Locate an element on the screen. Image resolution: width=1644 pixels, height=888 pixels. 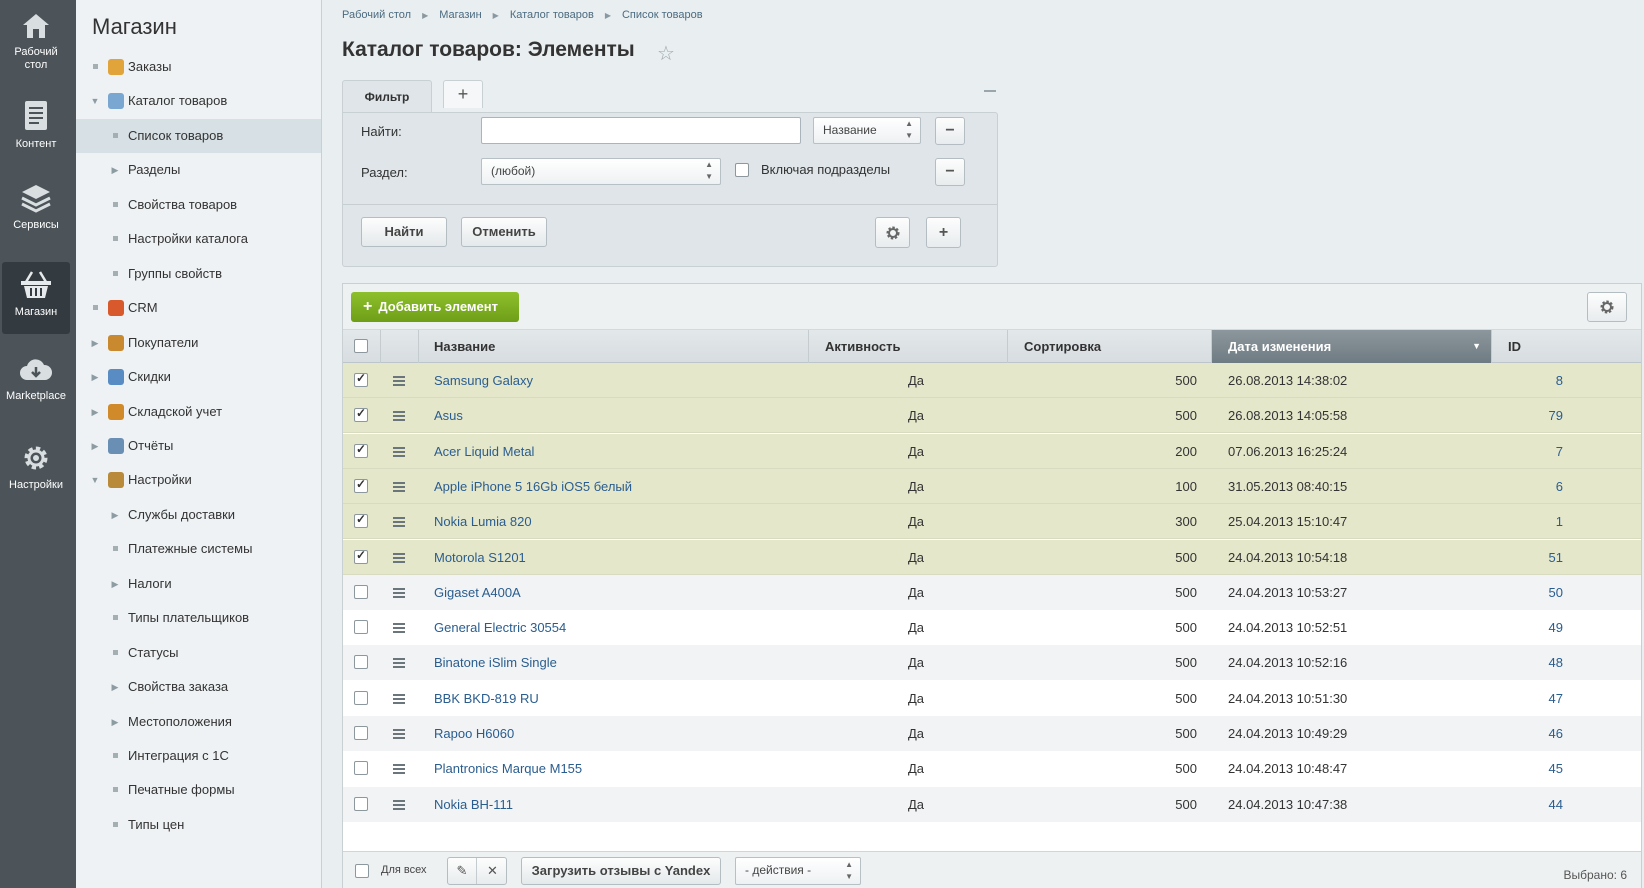
menu-item: Настройки каталога is located at coordinates (198, 239).